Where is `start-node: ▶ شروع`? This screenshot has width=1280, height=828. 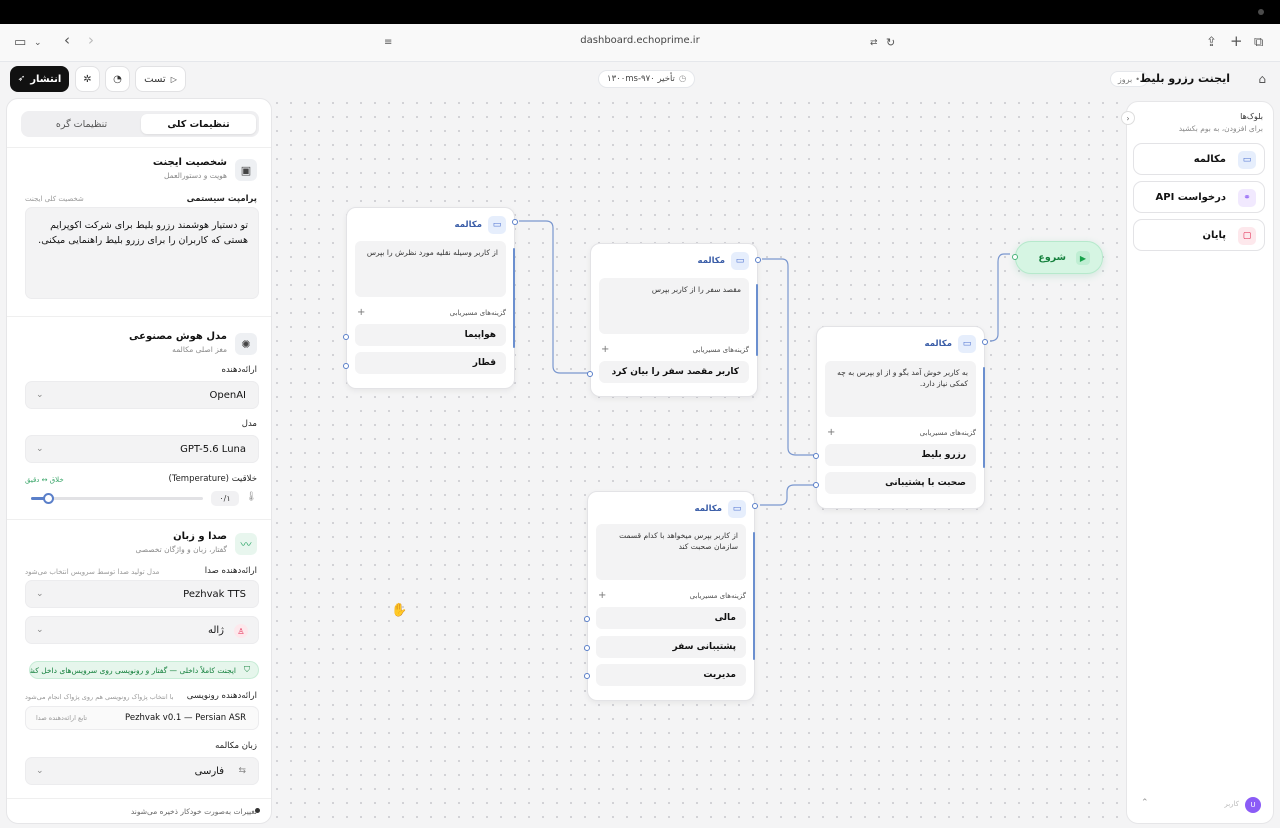
start-node: ▶ شروع is located at coordinates (1057, 257).